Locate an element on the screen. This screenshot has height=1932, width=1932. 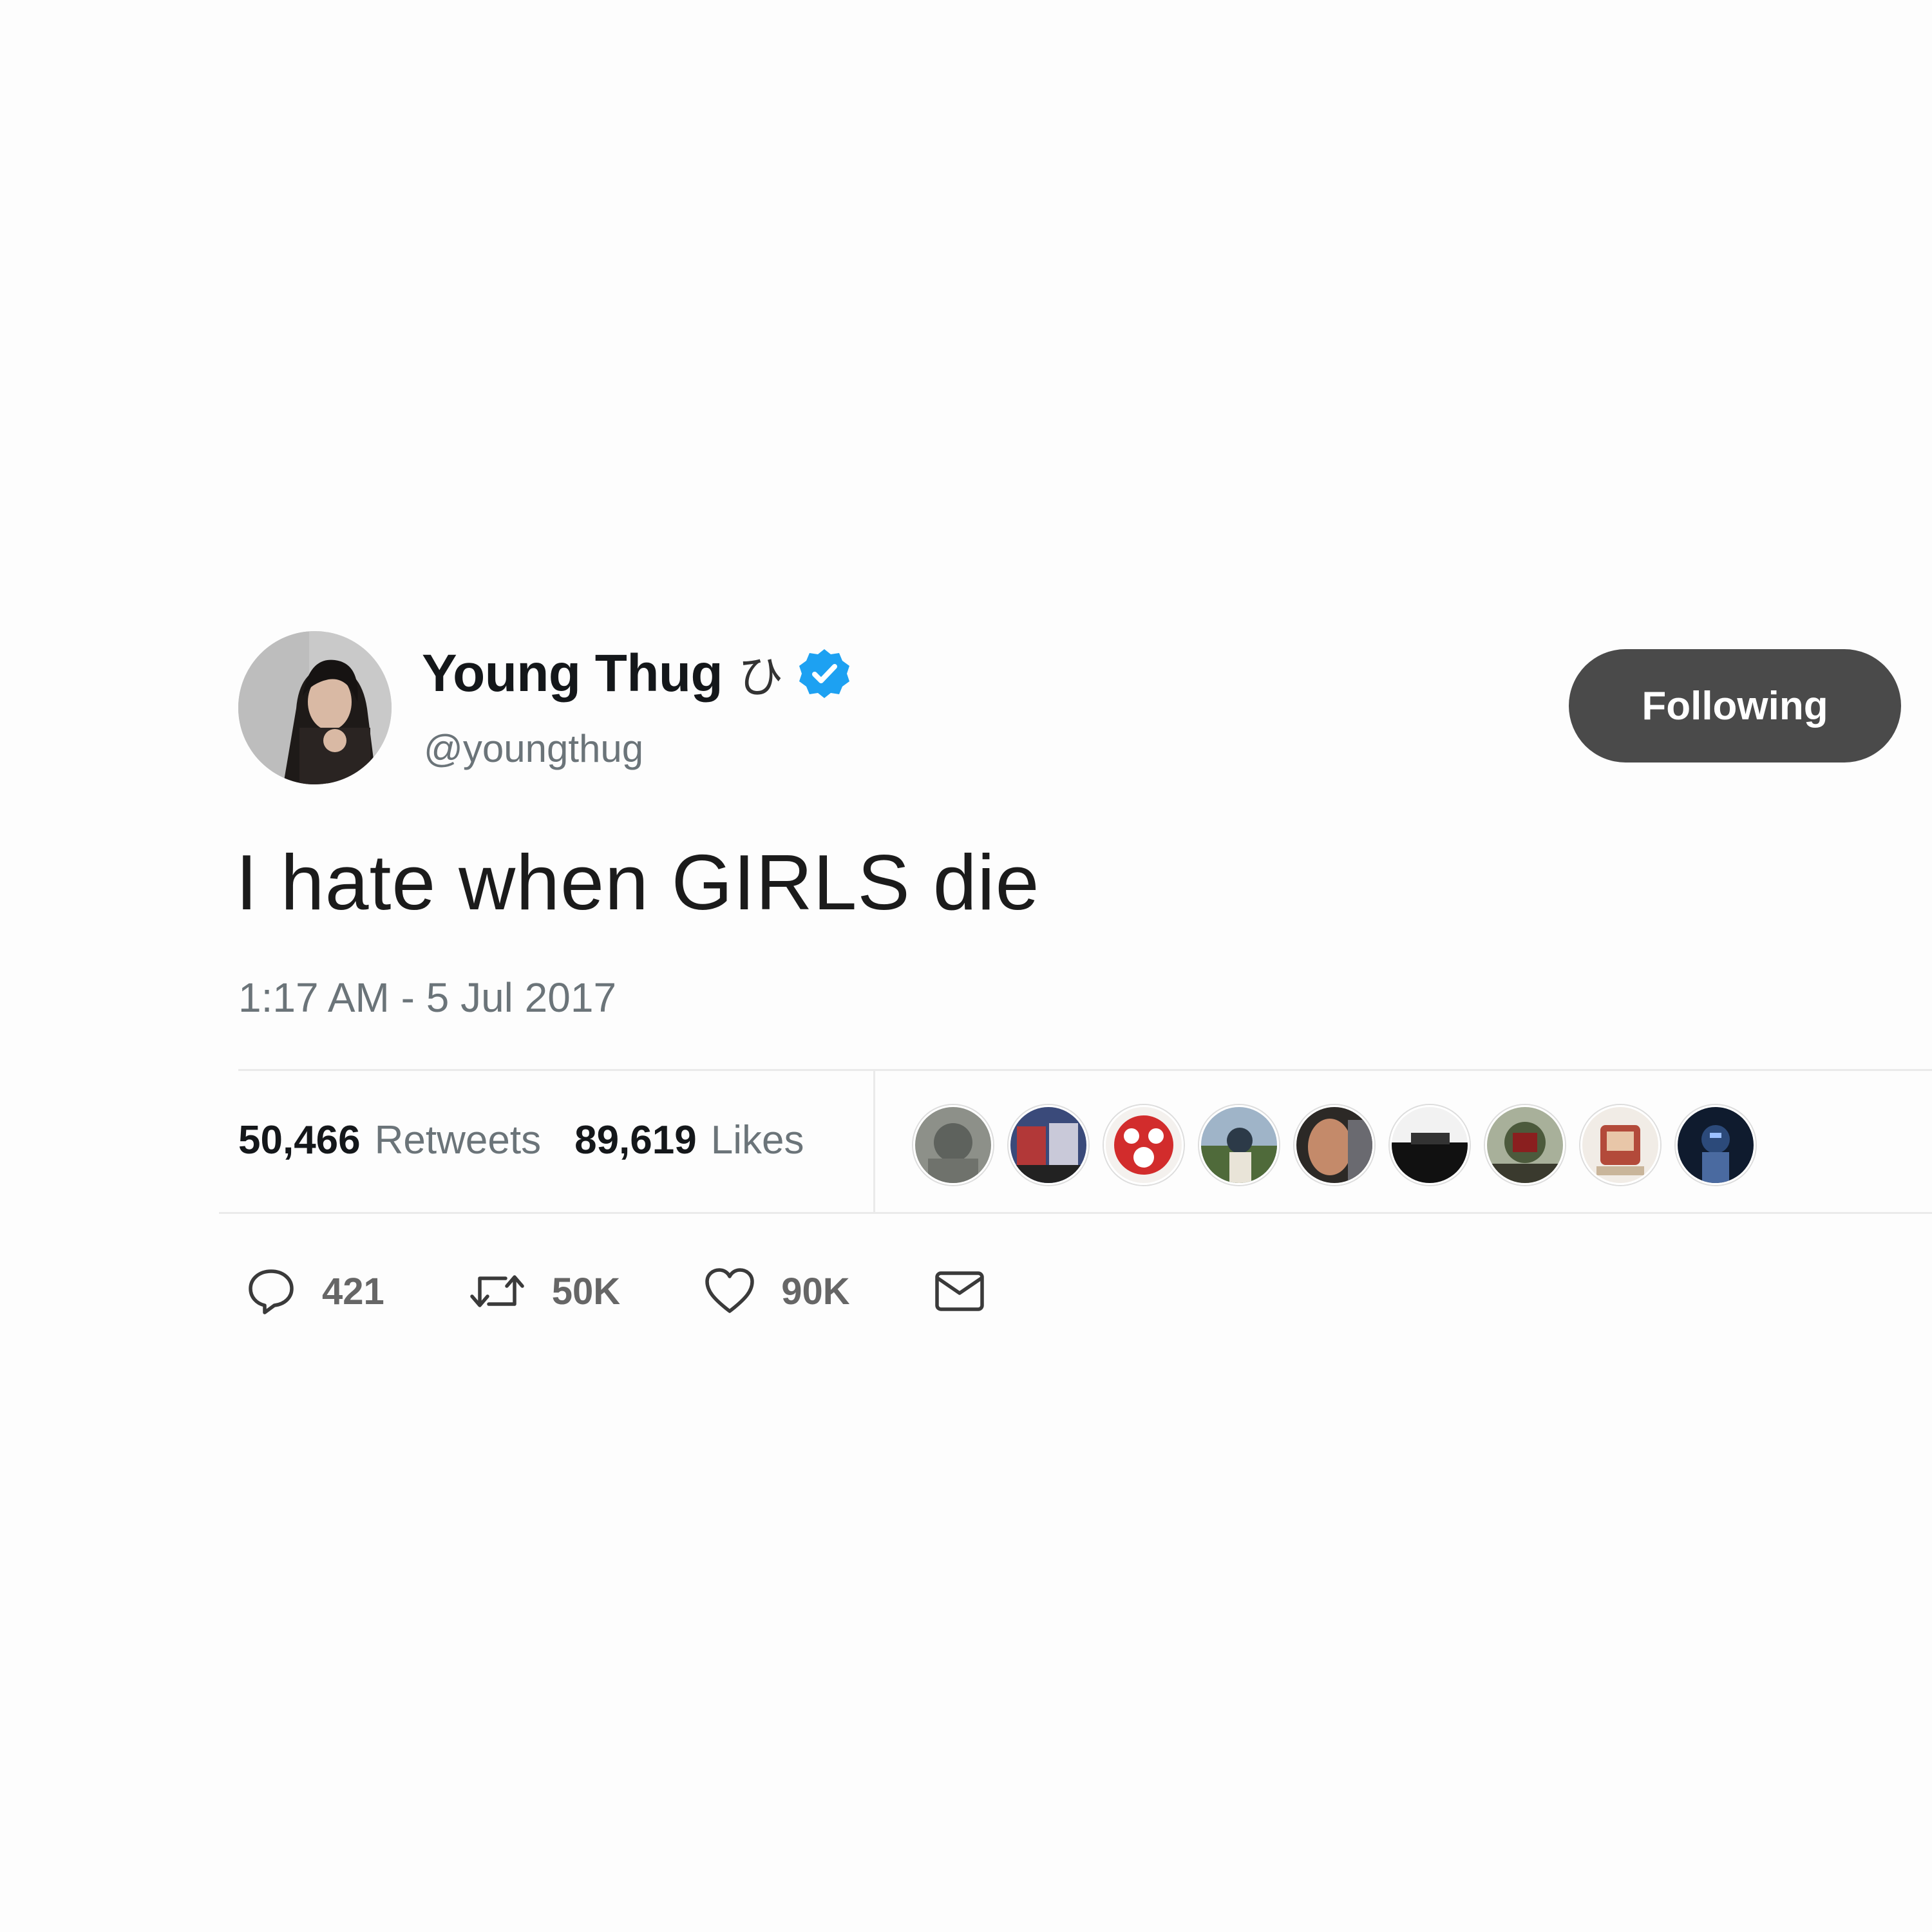
retweet-icon is located at coordinates (497, 1291).